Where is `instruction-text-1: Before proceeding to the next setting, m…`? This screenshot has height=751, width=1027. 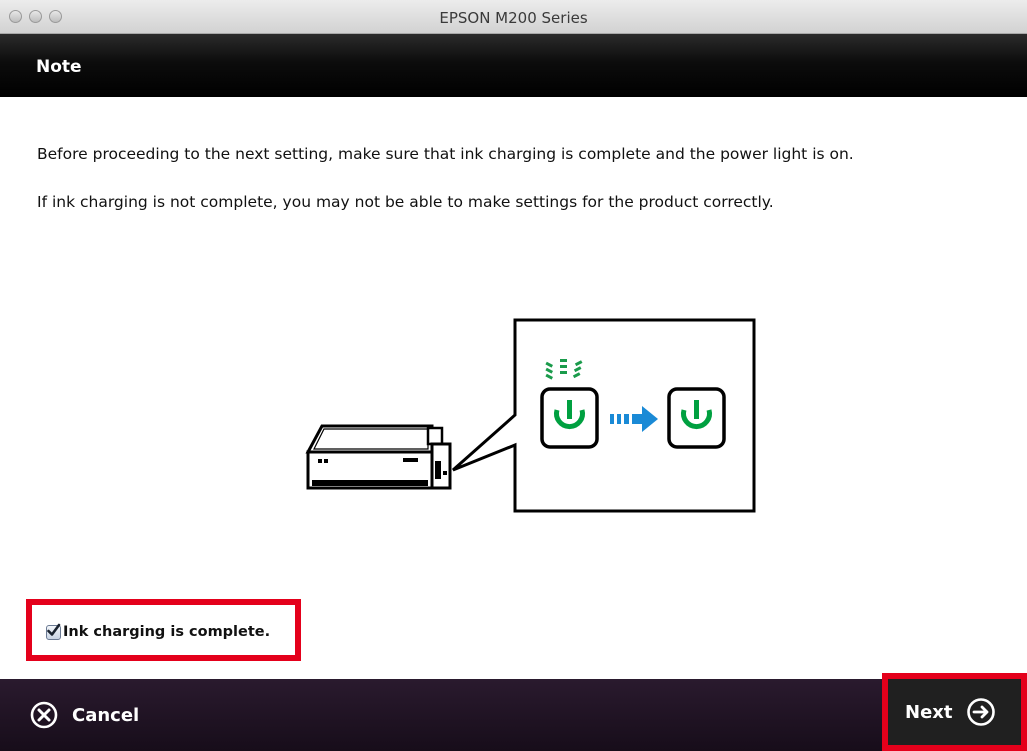
instruction-text-1: Before proceeding to the next setting, m… is located at coordinates (445, 154).